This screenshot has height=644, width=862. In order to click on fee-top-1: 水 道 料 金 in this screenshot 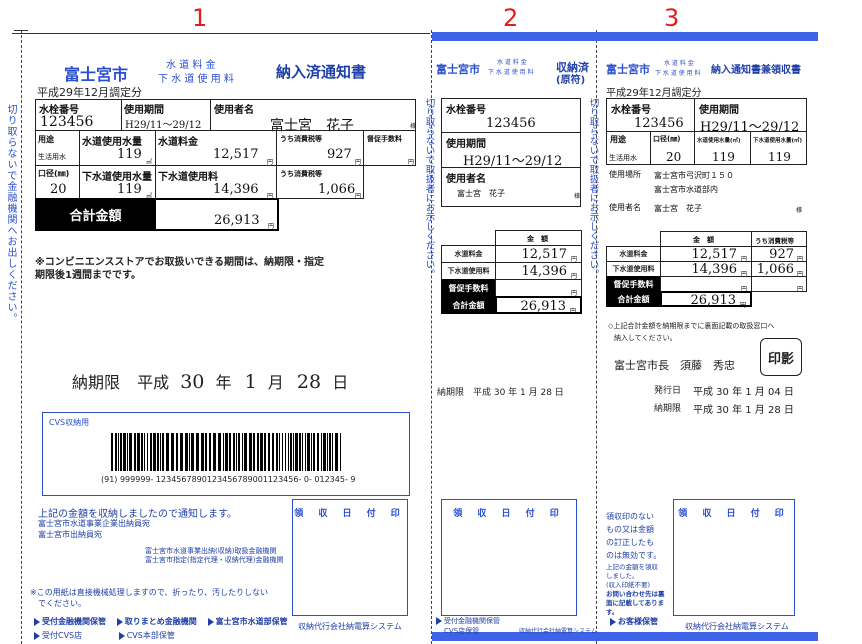, I will do `click(191, 65)`.